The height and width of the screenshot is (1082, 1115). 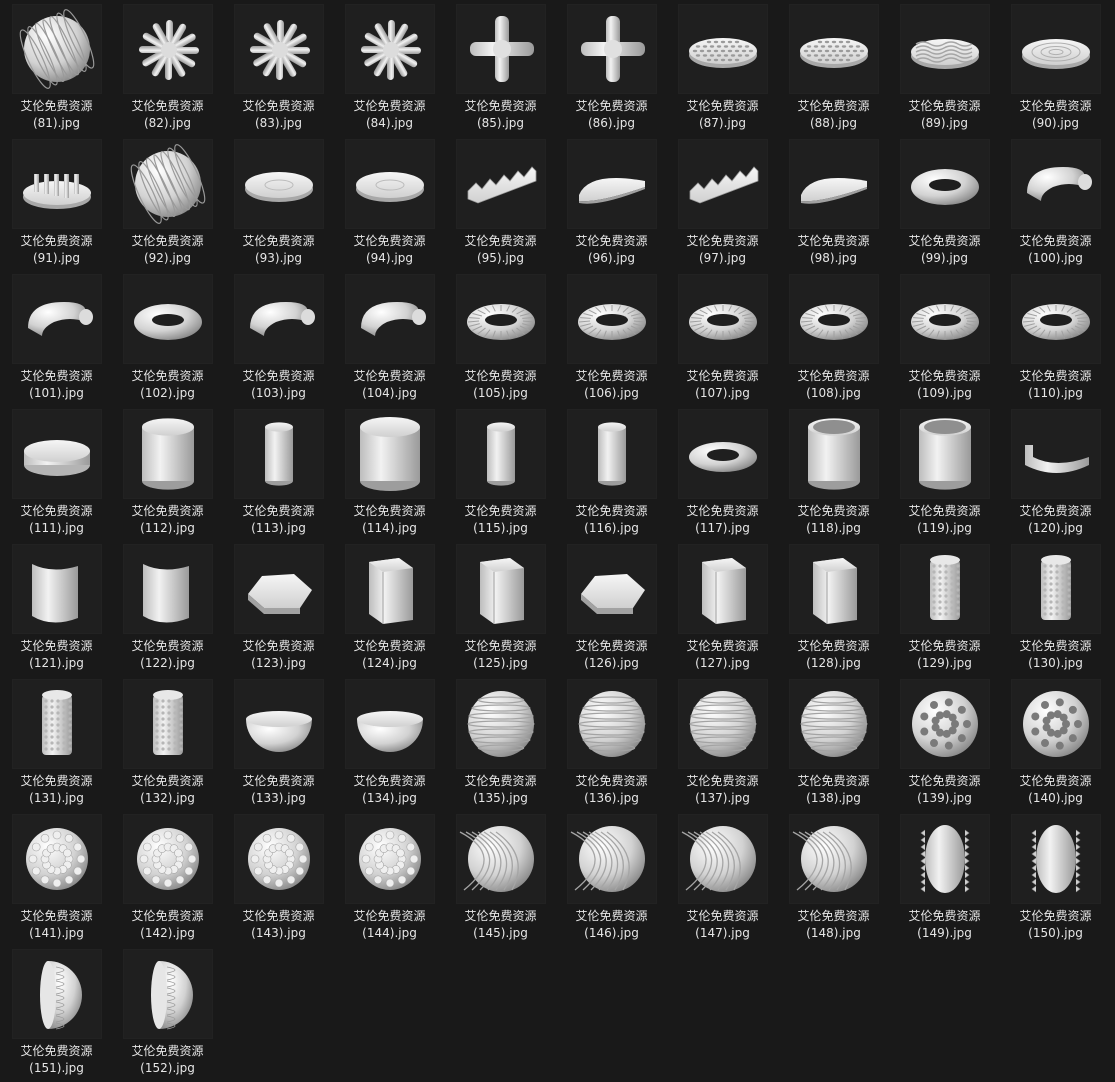 What do you see at coordinates (279, 385) in the screenshot?
I see `file-name: 艾伦免费资源 (103).jpg` at bounding box center [279, 385].